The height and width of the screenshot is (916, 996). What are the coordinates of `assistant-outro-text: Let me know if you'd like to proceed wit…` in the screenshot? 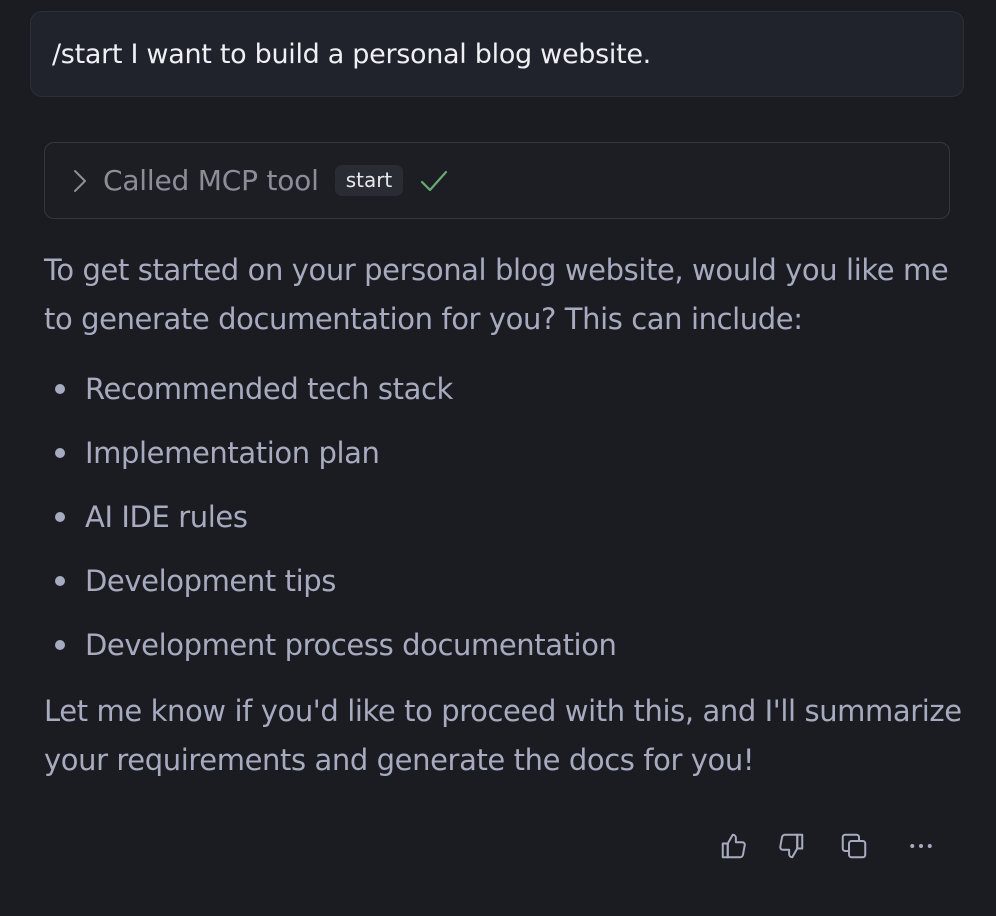 It's located at (503, 735).